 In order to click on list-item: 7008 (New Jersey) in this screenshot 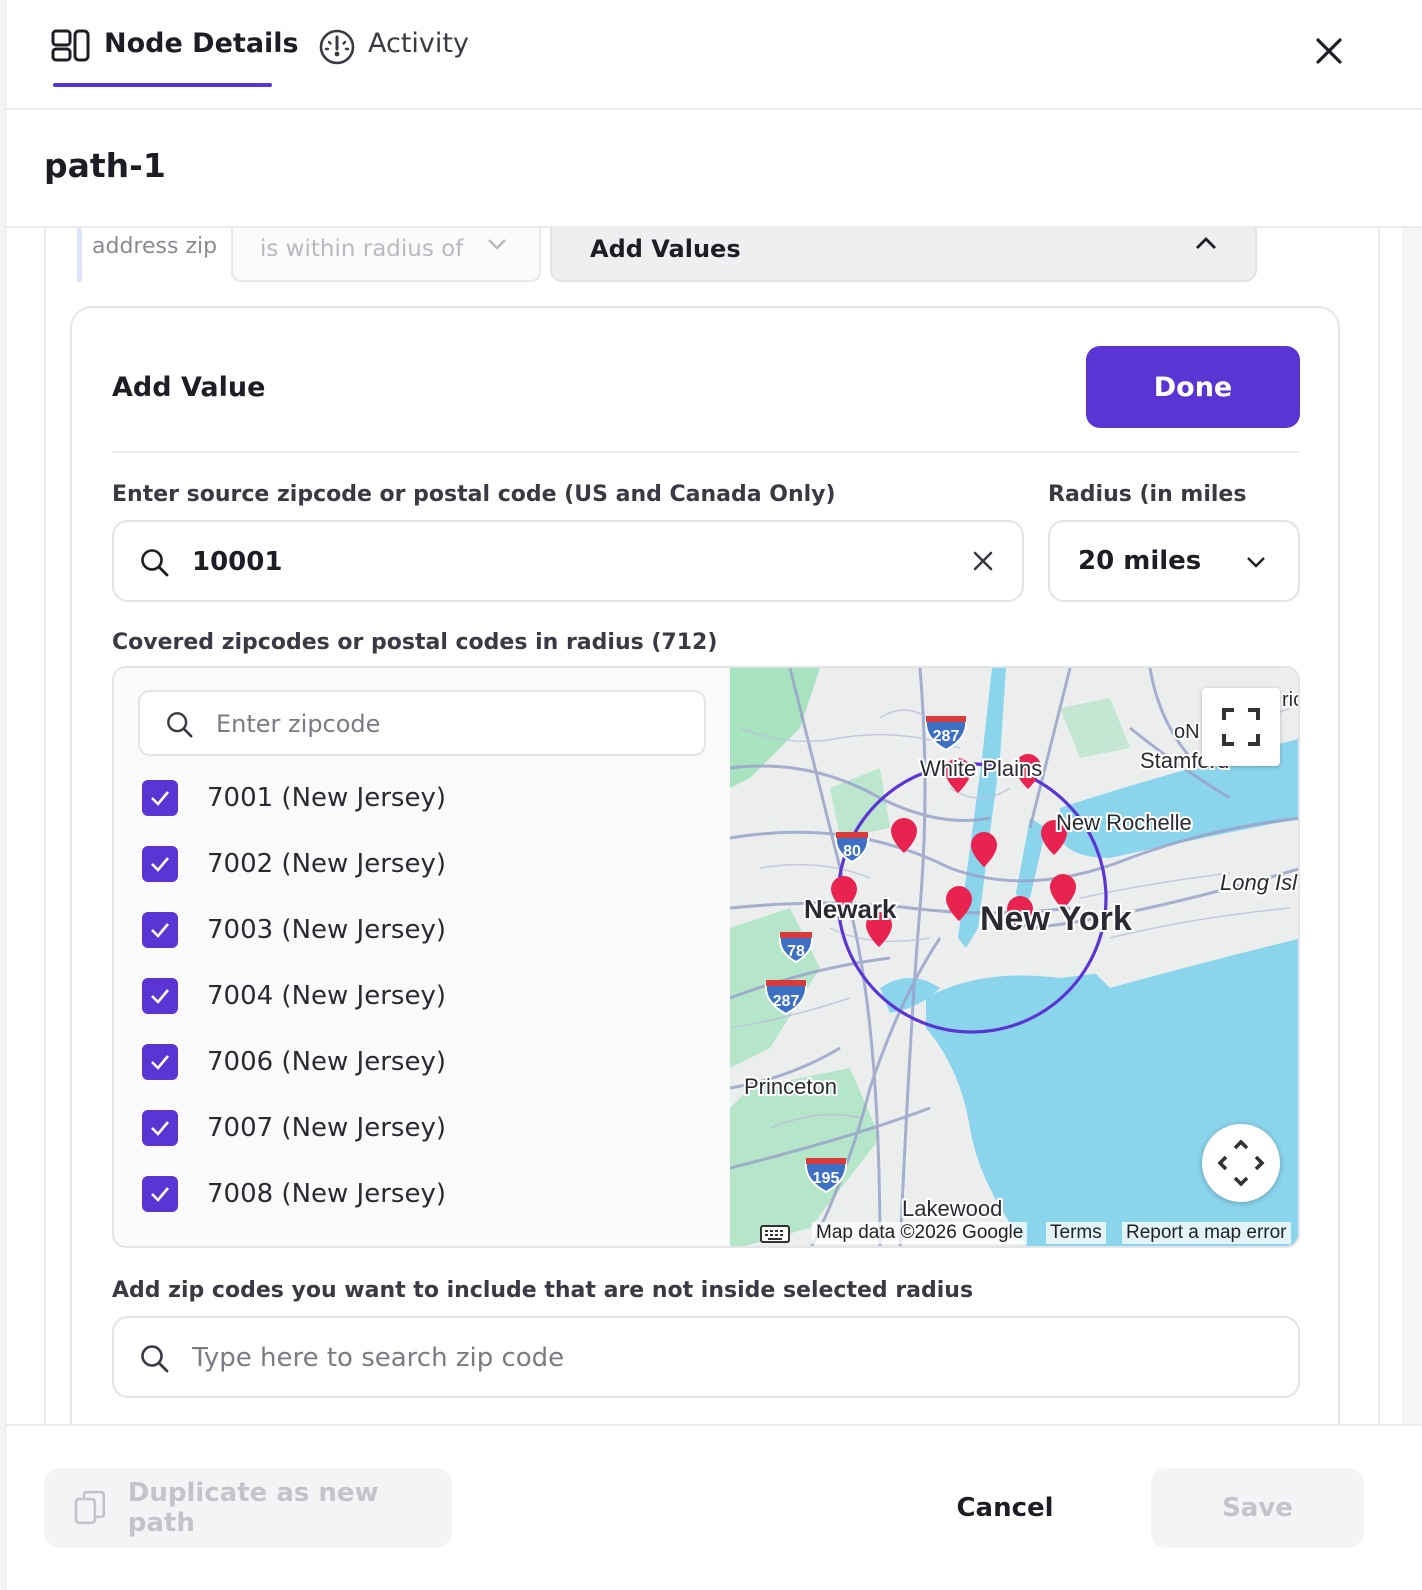, I will do `click(294, 1194)`.